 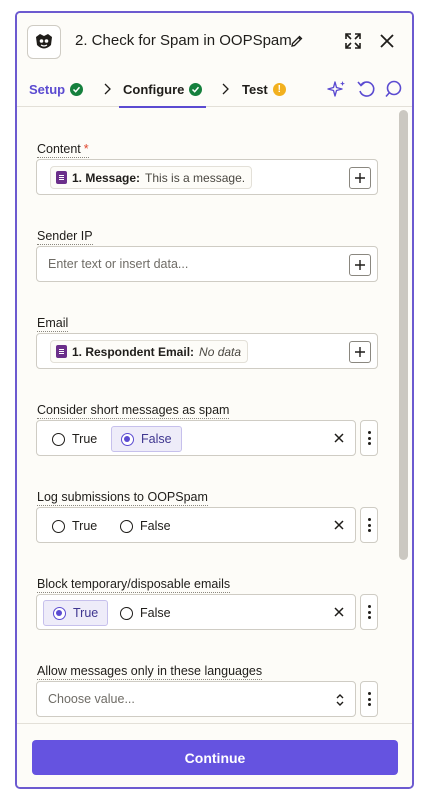 What do you see at coordinates (154, 89) in the screenshot?
I see `tab-configure-label: Configure` at bounding box center [154, 89].